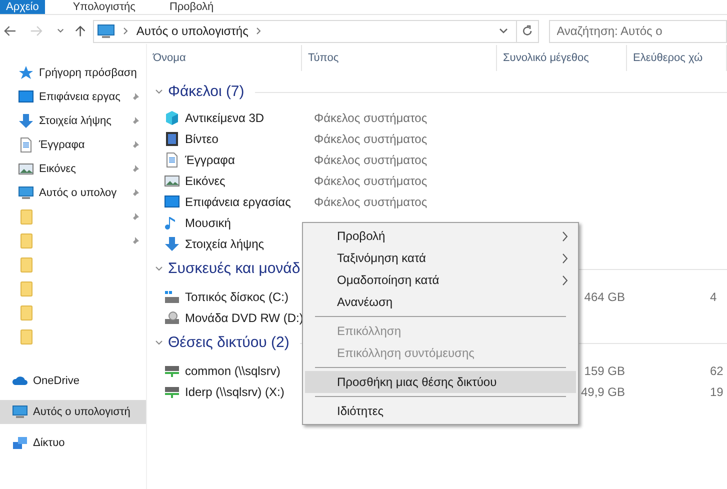  Describe the element at coordinates (80, 31) in the screenshot. I see `up-arrow-icon` at that location.